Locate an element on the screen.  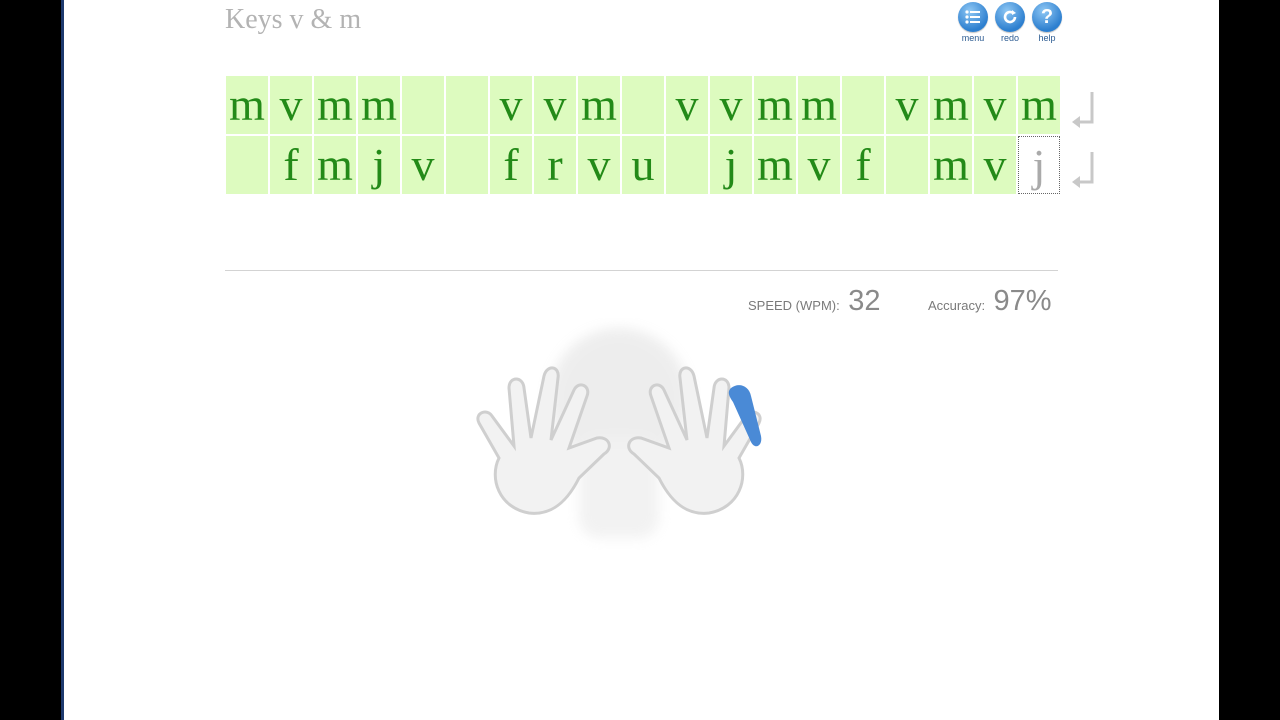
typing-text-area: mvmm vvm vvmm vmvm fmjv frvu jmvf mvj is located at coordinates (665, 136).